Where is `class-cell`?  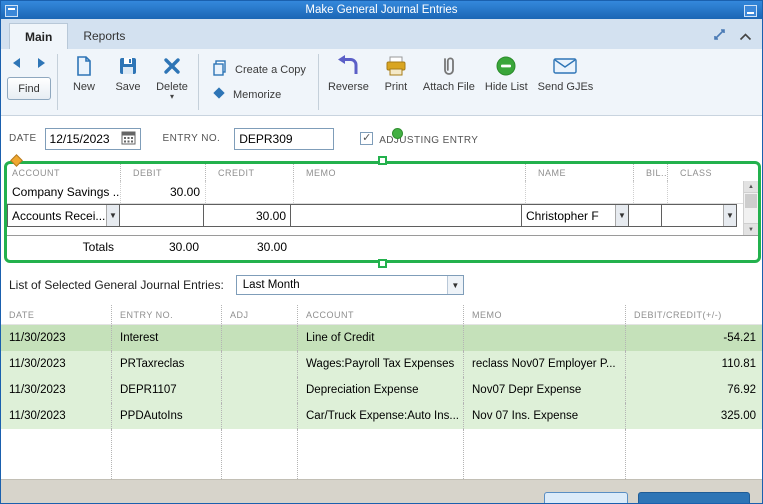
class-cell is located at coordinates (705, 192).